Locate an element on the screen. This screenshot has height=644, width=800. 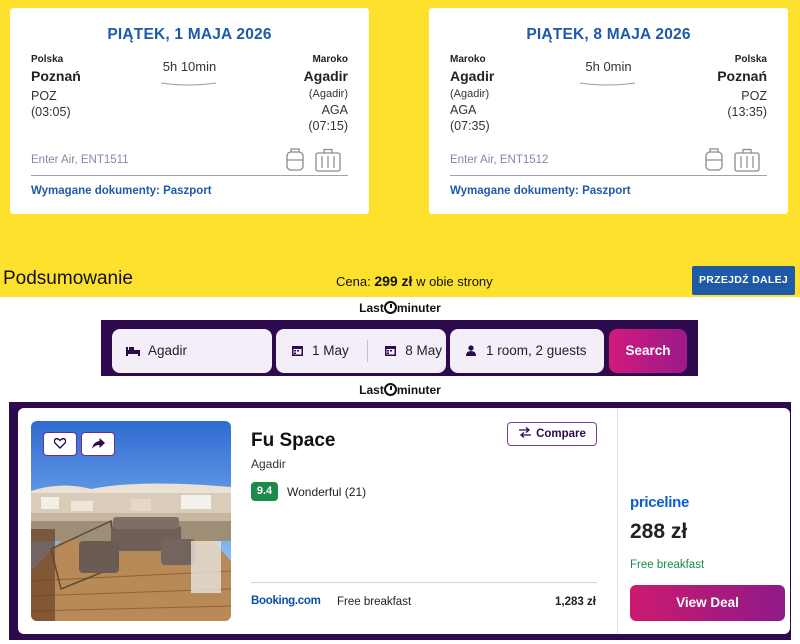
favorite-button is located at coordinates (60, 444).